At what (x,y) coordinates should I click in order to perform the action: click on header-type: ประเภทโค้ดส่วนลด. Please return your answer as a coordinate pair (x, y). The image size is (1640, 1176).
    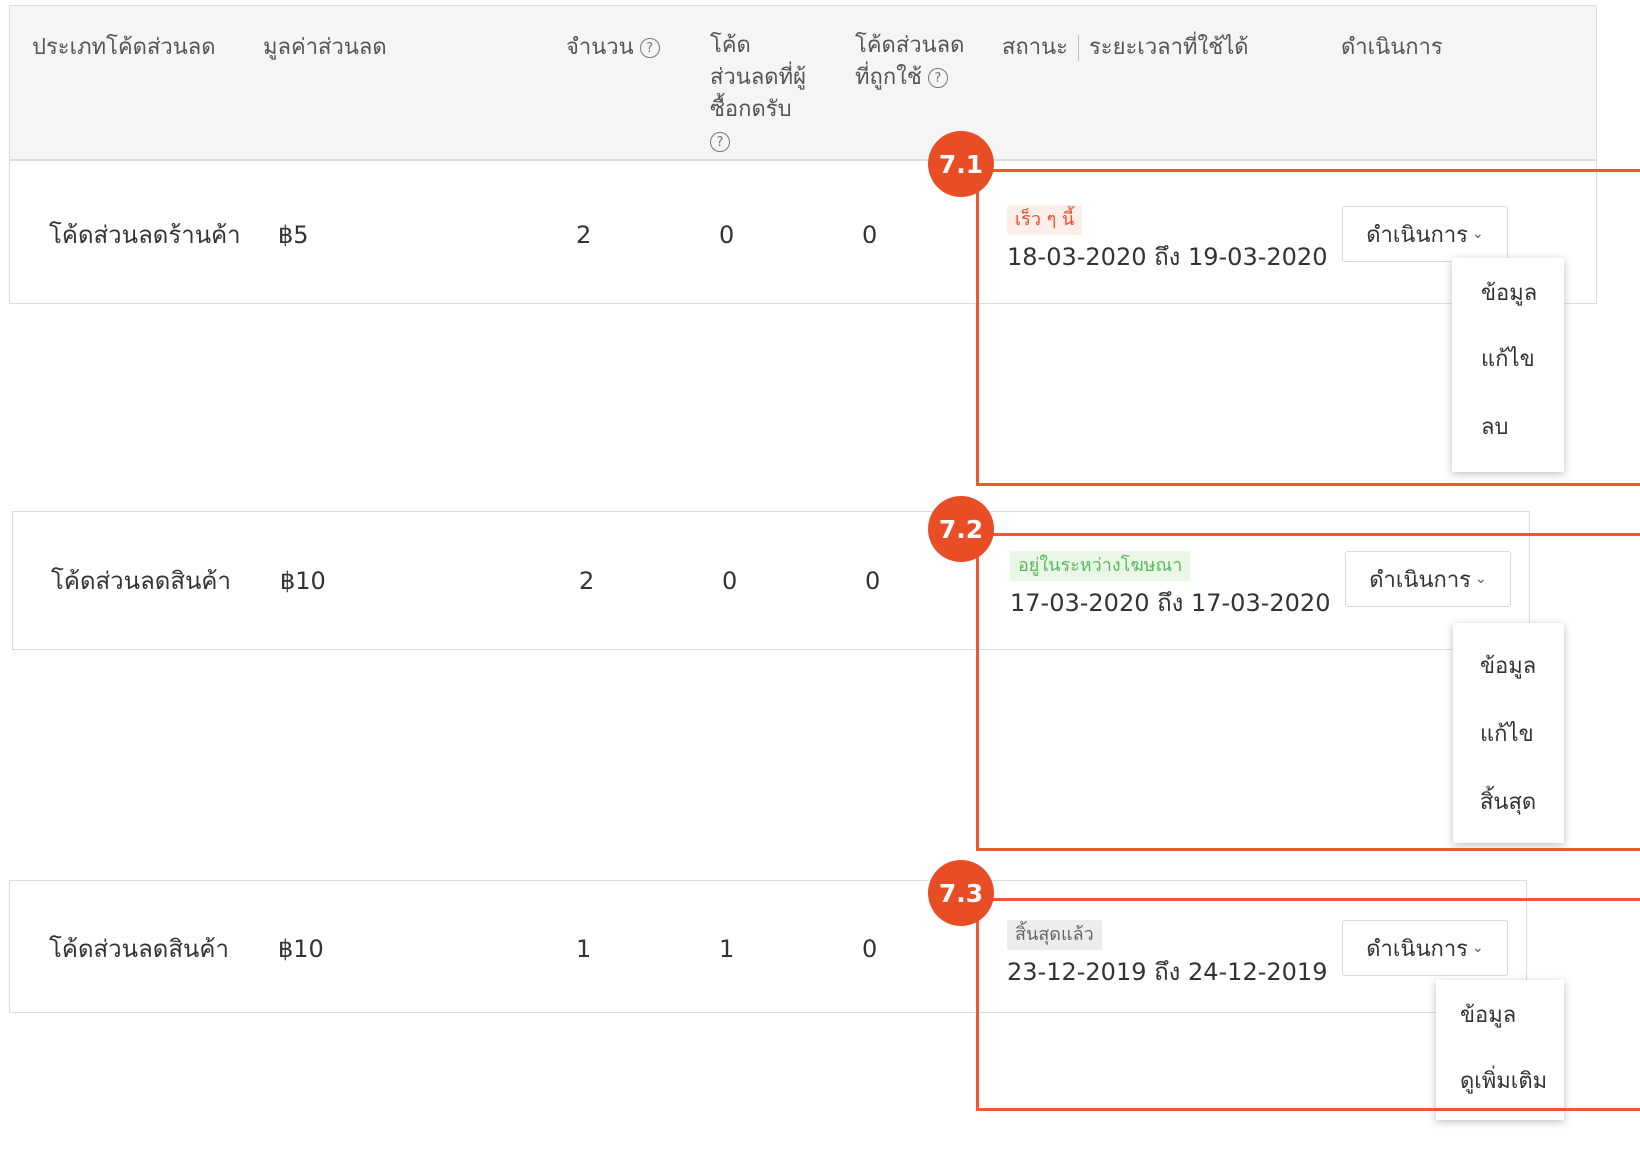
    Looking at the image, I should click on (124, 47).